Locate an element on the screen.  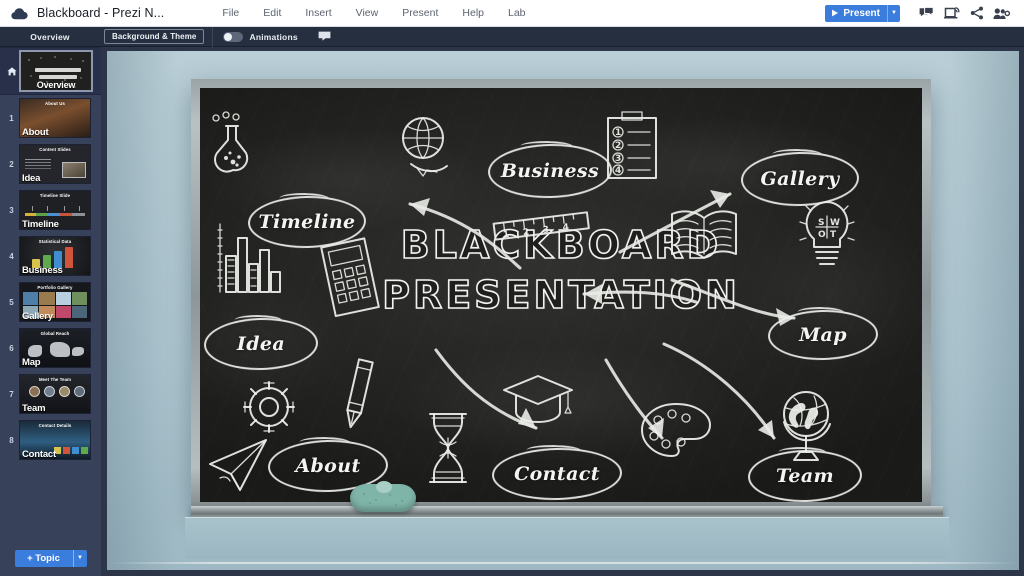
topic-bubble-idea: Idea is located at coordinates (261, 344).